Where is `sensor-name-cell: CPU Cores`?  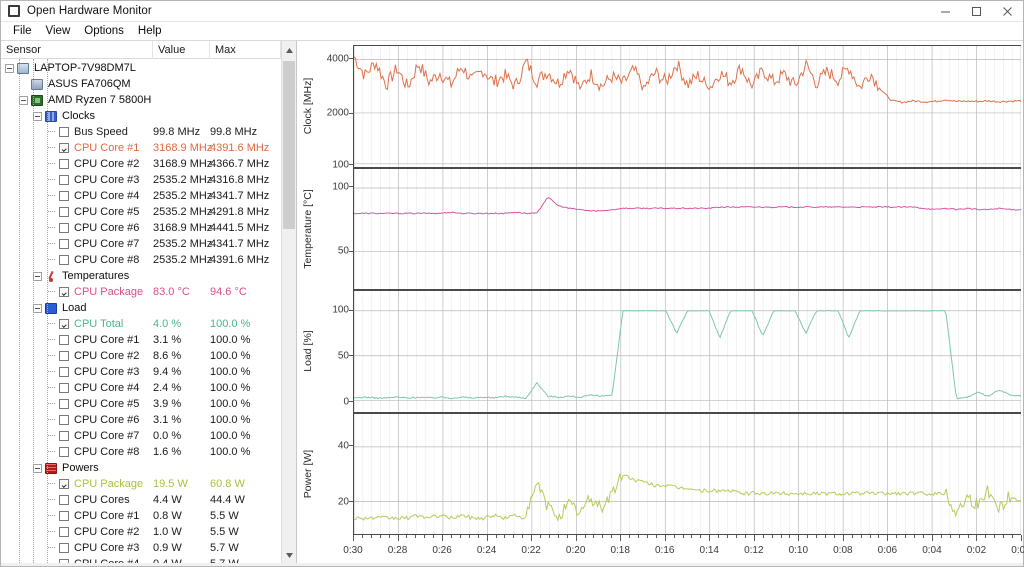
sensor-name-cell: CPU Cores is located at coordinates (77, 500).